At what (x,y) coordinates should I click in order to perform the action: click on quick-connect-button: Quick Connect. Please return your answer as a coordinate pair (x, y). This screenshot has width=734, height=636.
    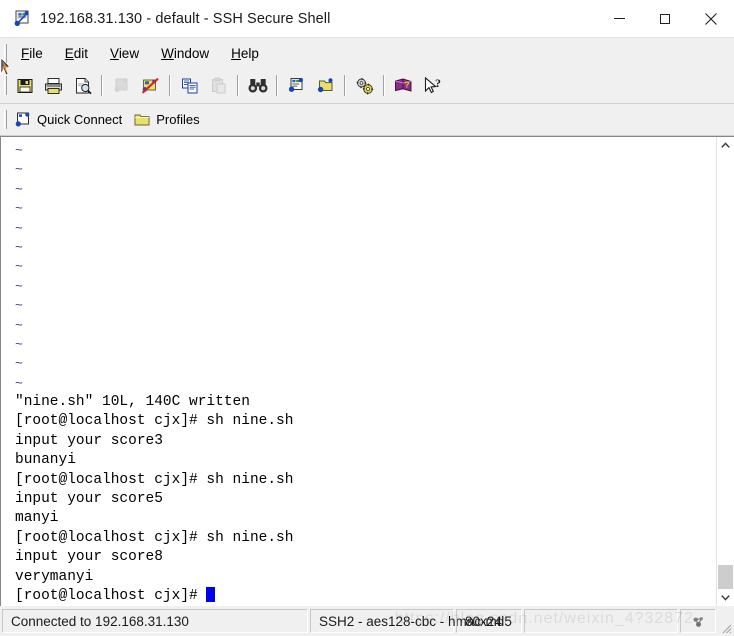
    Looking at the image, I should click on (69, 120).